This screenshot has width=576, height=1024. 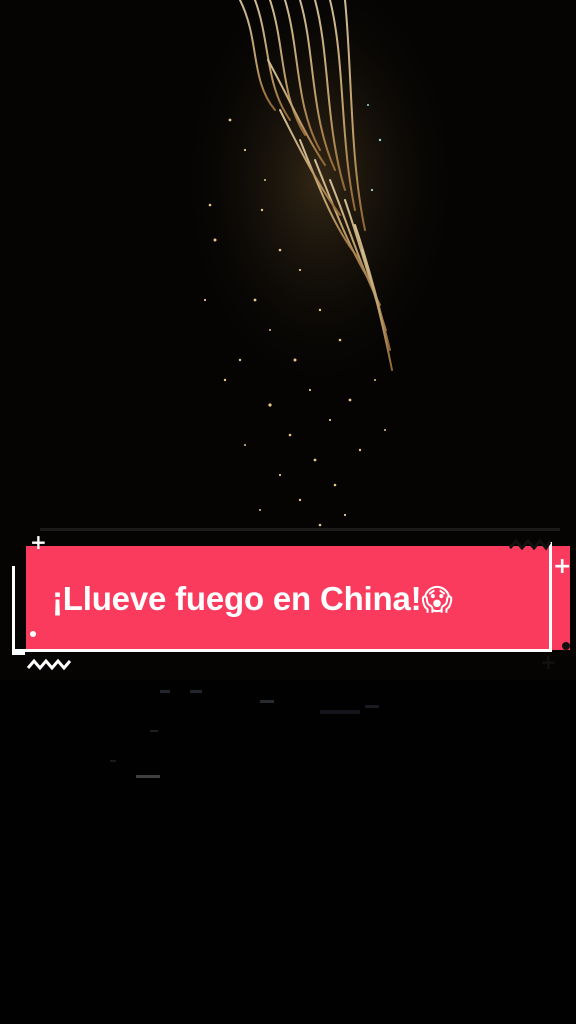 What do you see at coordinates (530, 544) in the screenshot?
I see `zigzag-decoration-top-right` at bounding box center [530, 544].